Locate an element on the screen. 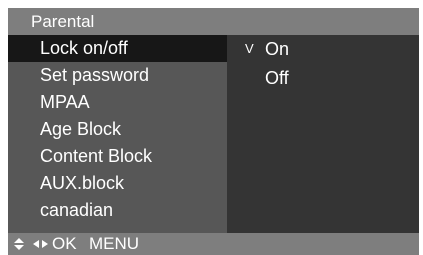 Image resolution: width=423 pixels, height=255 pixels. up-down-arrow-icon is located at coordinates (19, 244).